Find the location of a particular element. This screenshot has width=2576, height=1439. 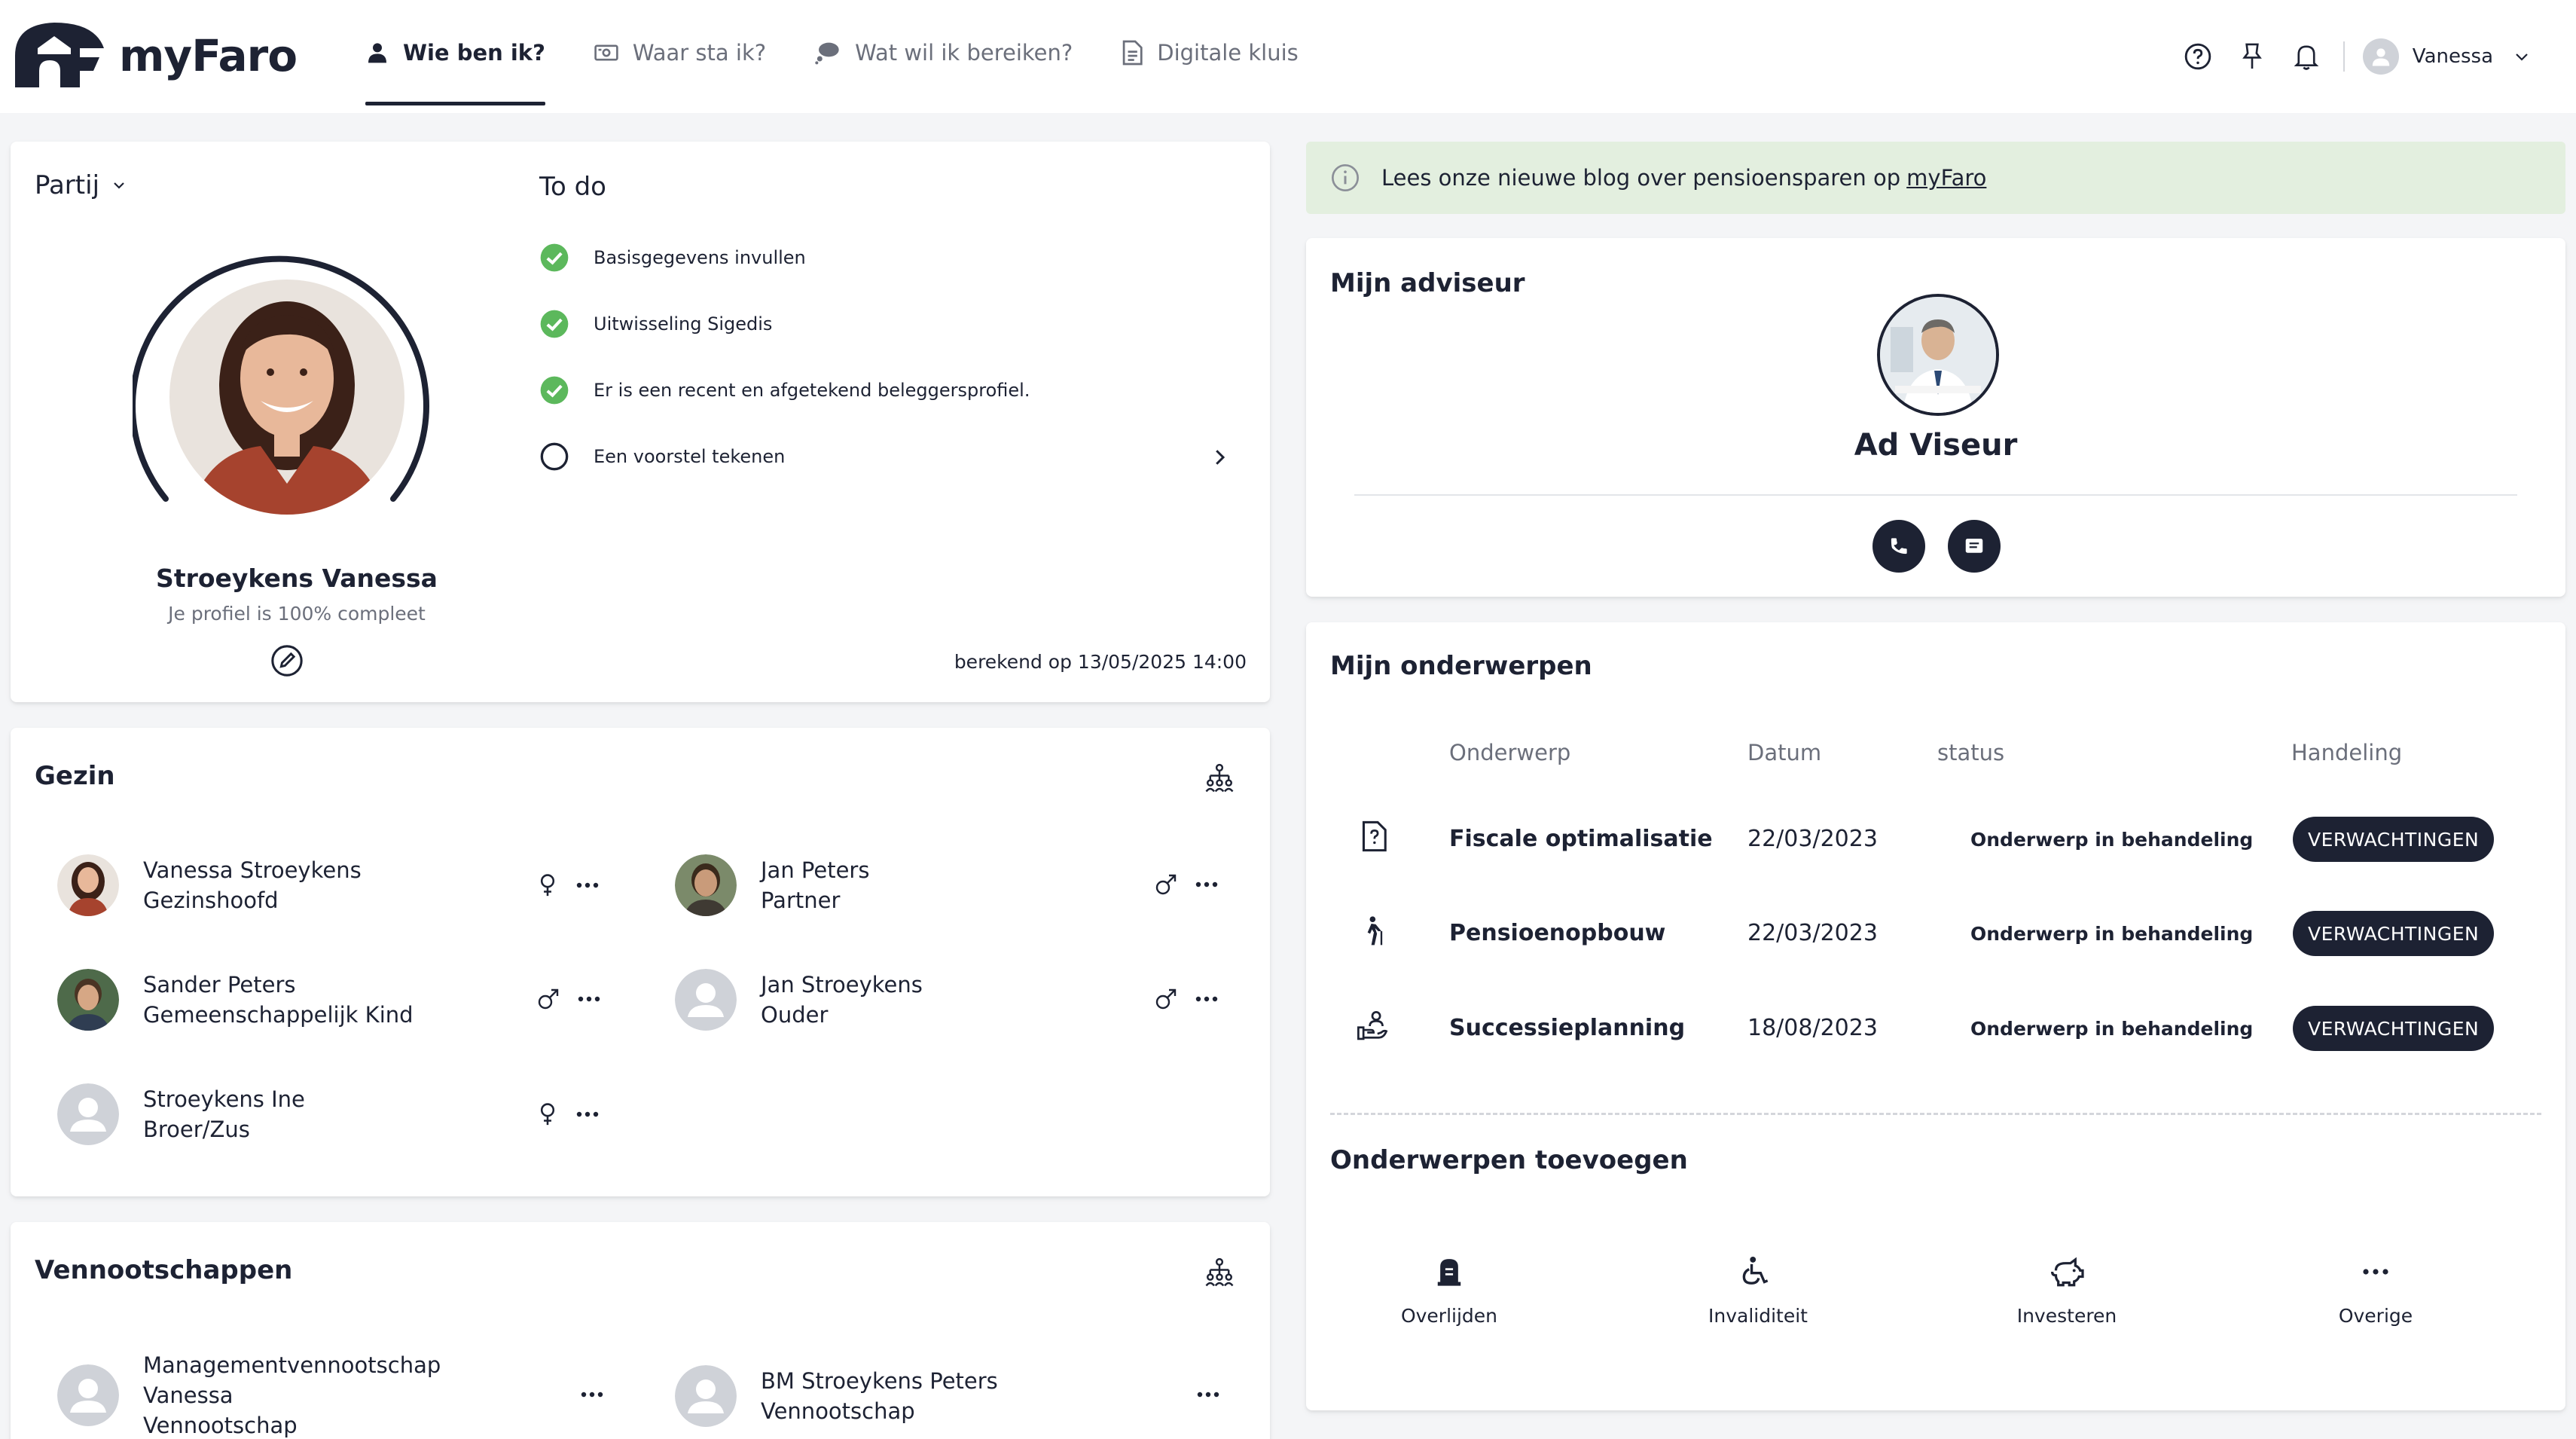

user-name: Vanessa is located at coordinates (2453, 56).